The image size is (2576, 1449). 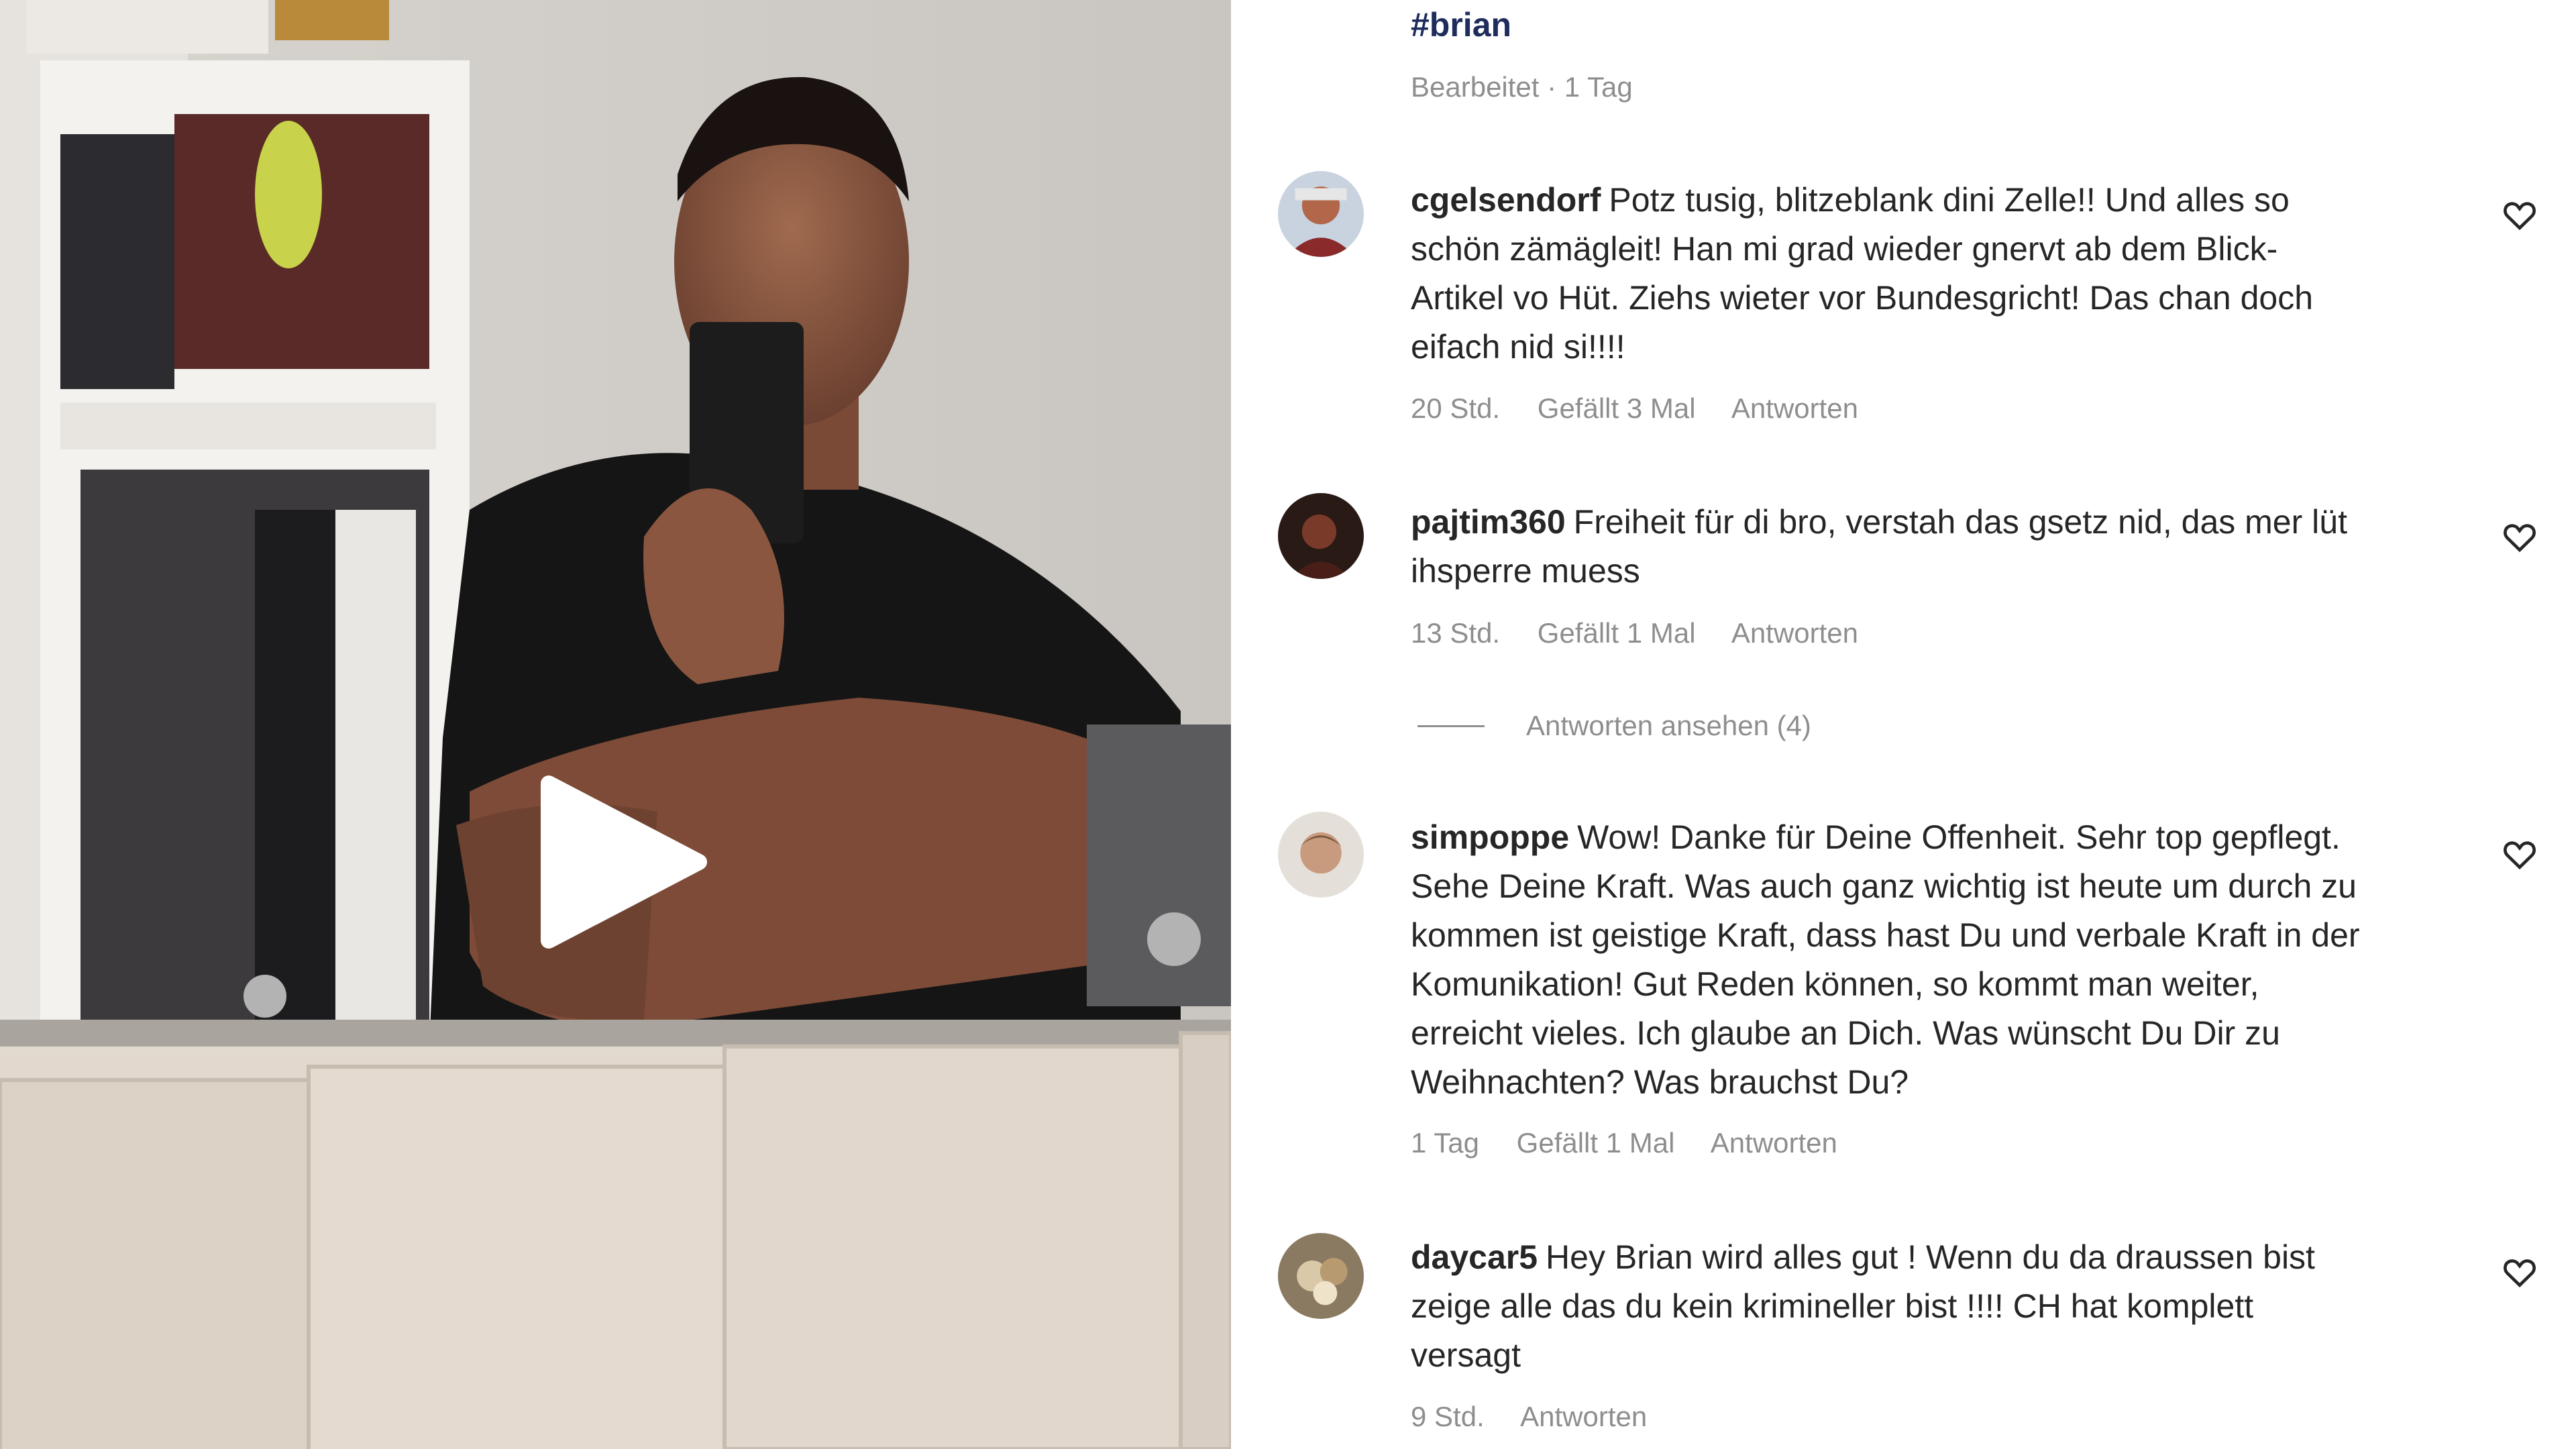 I want to click on comment-meta: 1 Tag Gefällt 1 Mal Antworten, so click(x=1639, y=1143).